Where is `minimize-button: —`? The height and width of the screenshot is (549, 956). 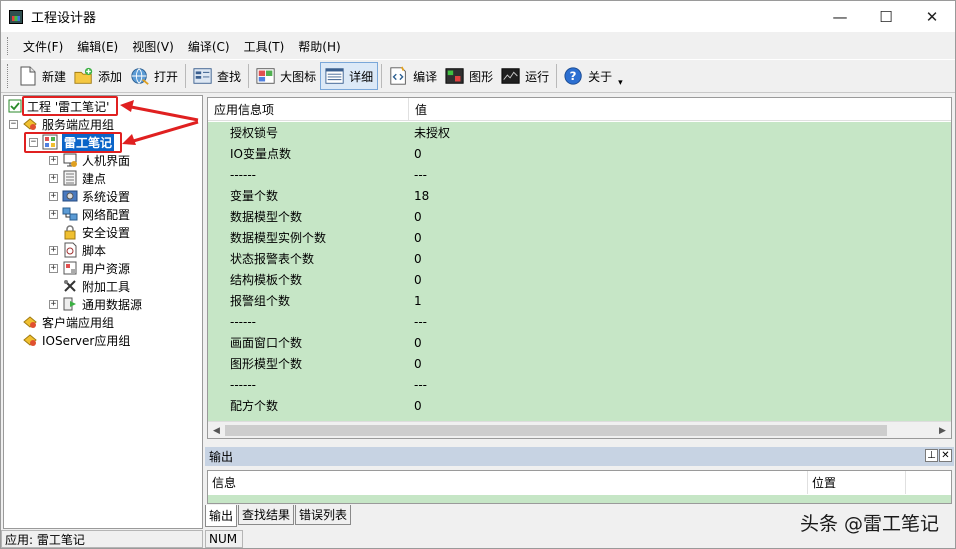
minimize-button: — is located at coordinates (840, 16).